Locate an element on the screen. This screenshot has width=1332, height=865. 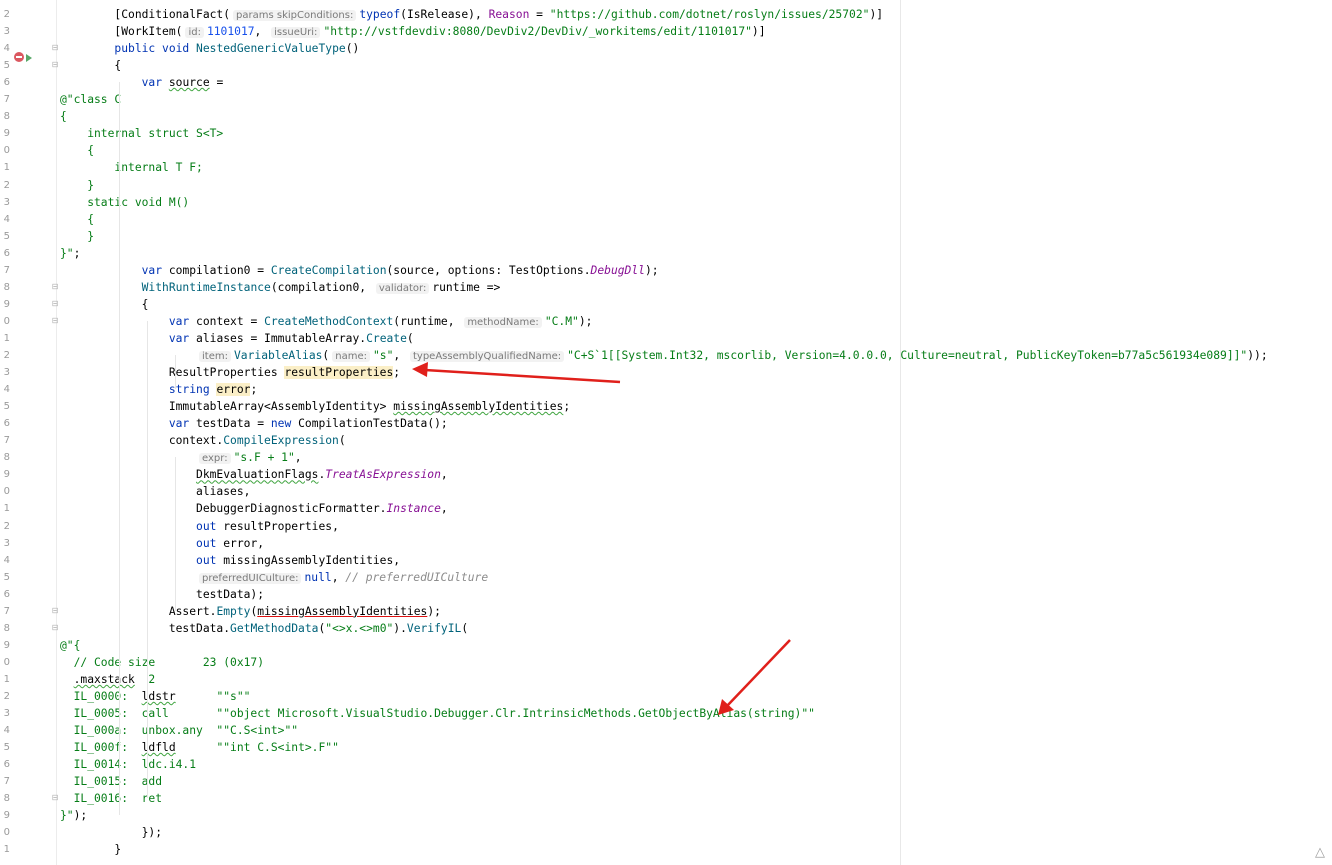
arrow-to-variable-alias is located at coordinates (516, 373).